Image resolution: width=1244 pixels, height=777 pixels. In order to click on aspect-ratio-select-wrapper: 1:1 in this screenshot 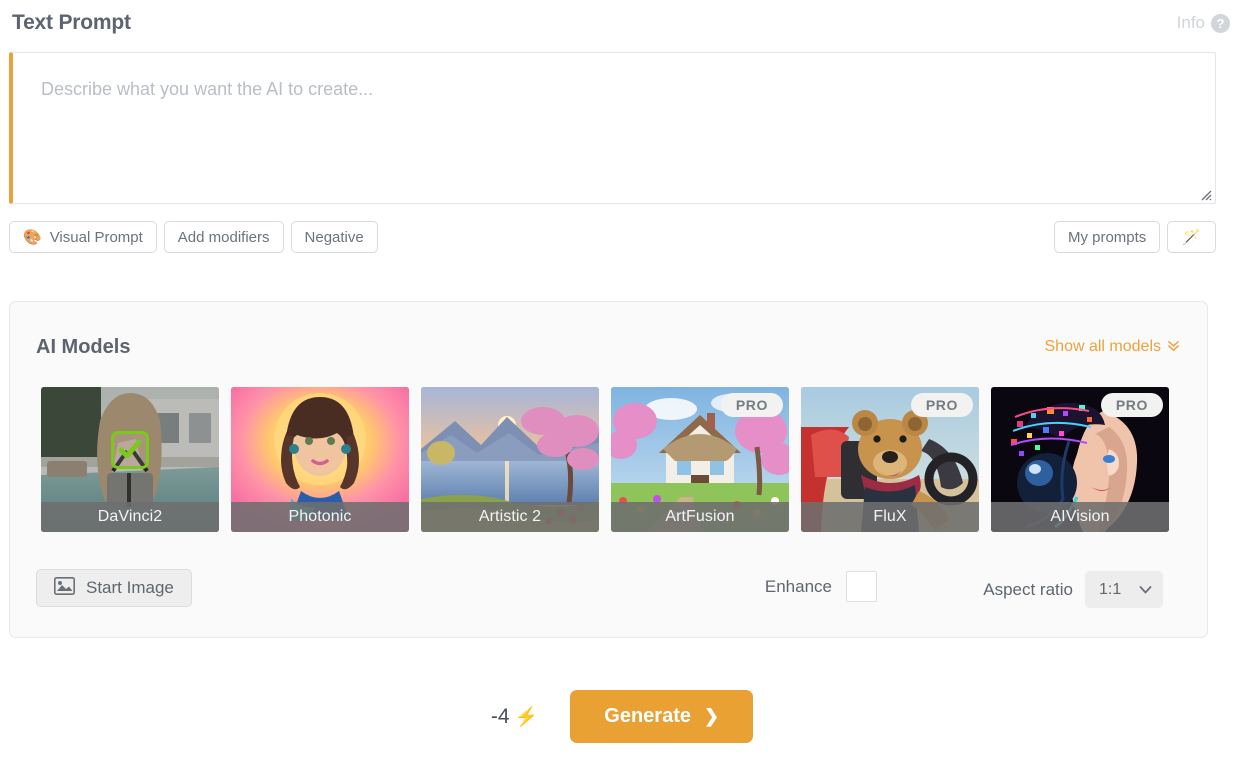, I will do `click(1124, 589)`.